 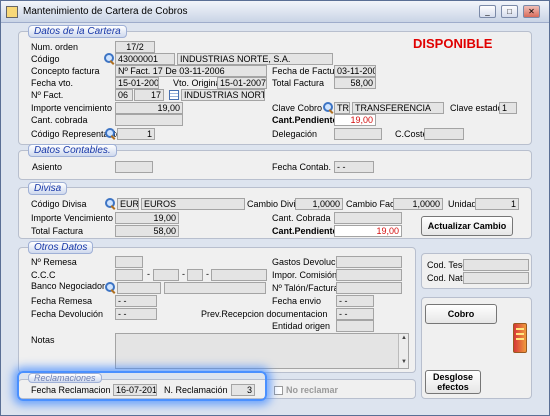 I want to click on clave-cobro-code-field: TR, so click(x=342, y=108).